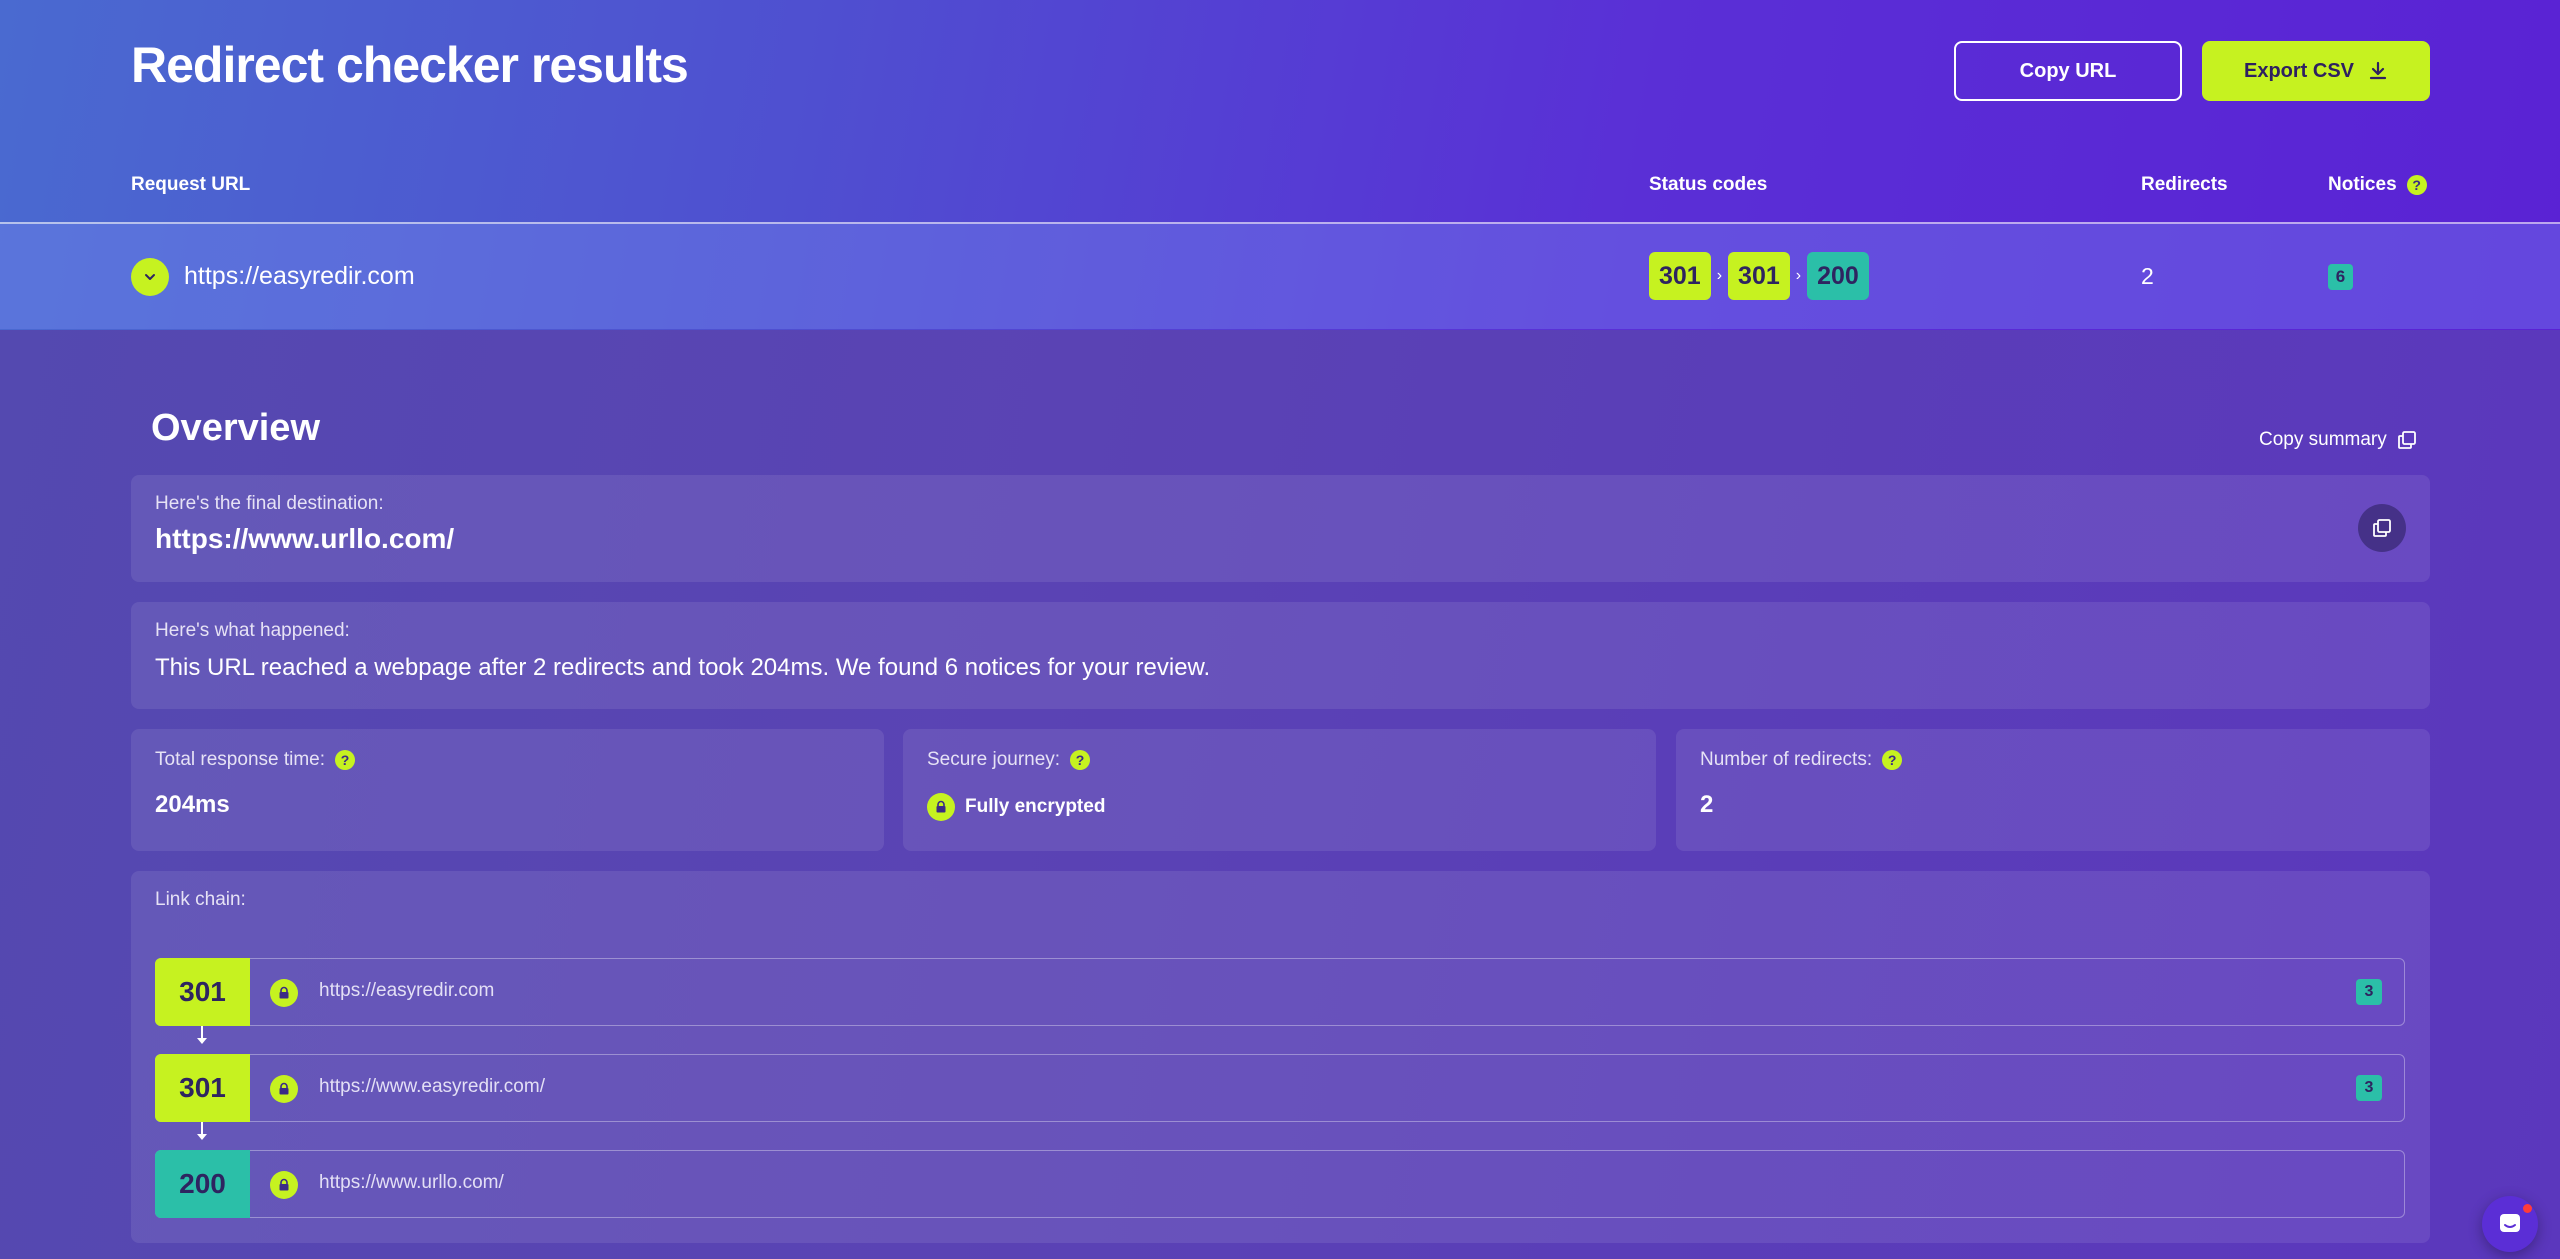  I want to click on redirects-label-row: Number of redirects: ?, so click(1801, 760).